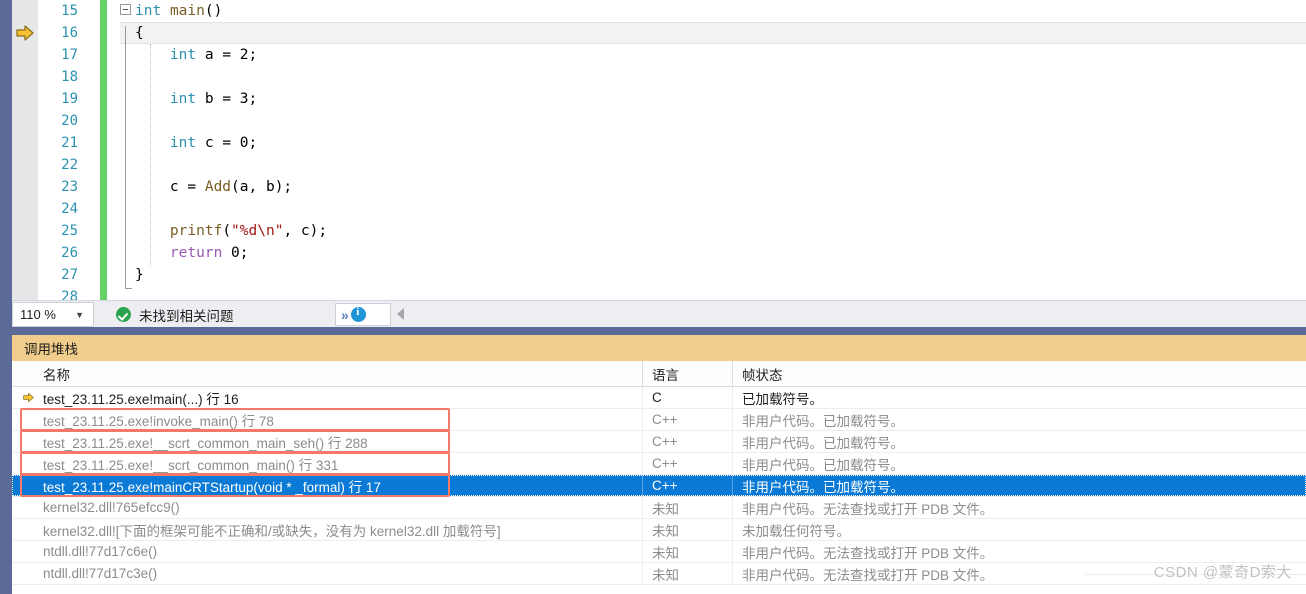 This screenshot has height=594, width=1306. What do you see at coordinates (653, 331) in the screenshot?
I see `callstack-panel-accent` at bounding box center [653, 331].